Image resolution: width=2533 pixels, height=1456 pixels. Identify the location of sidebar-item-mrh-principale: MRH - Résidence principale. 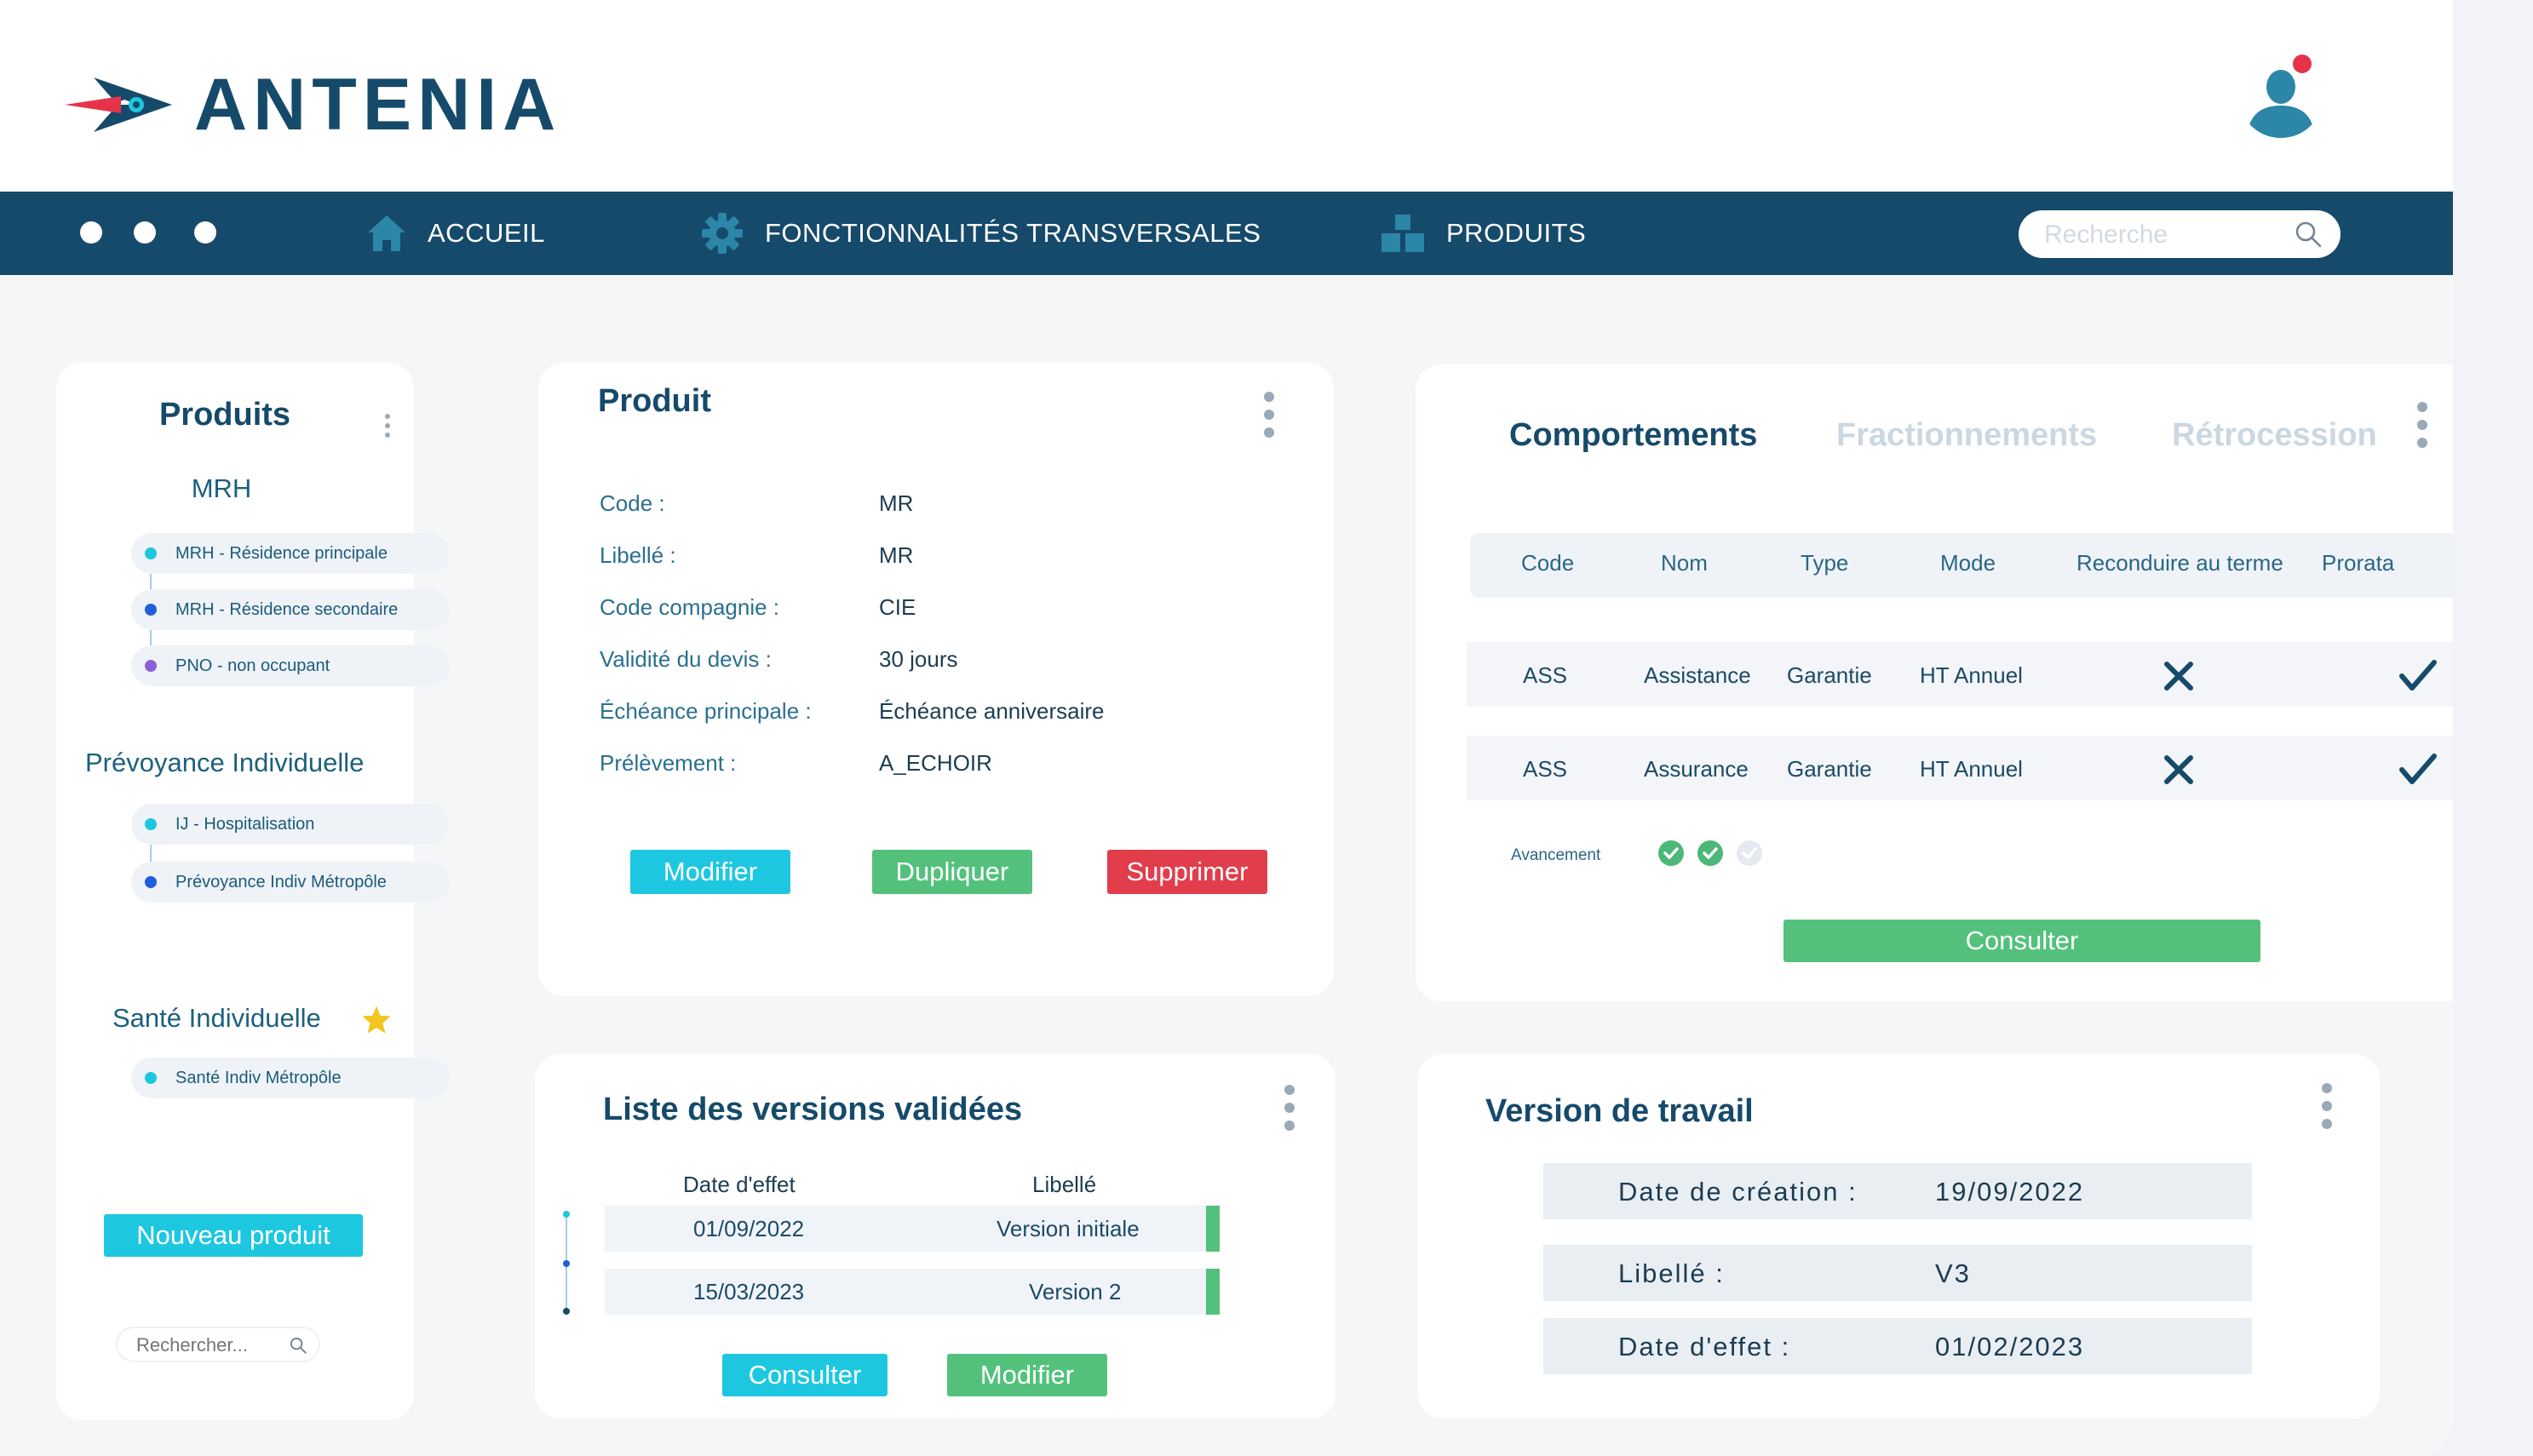
(290, 554).